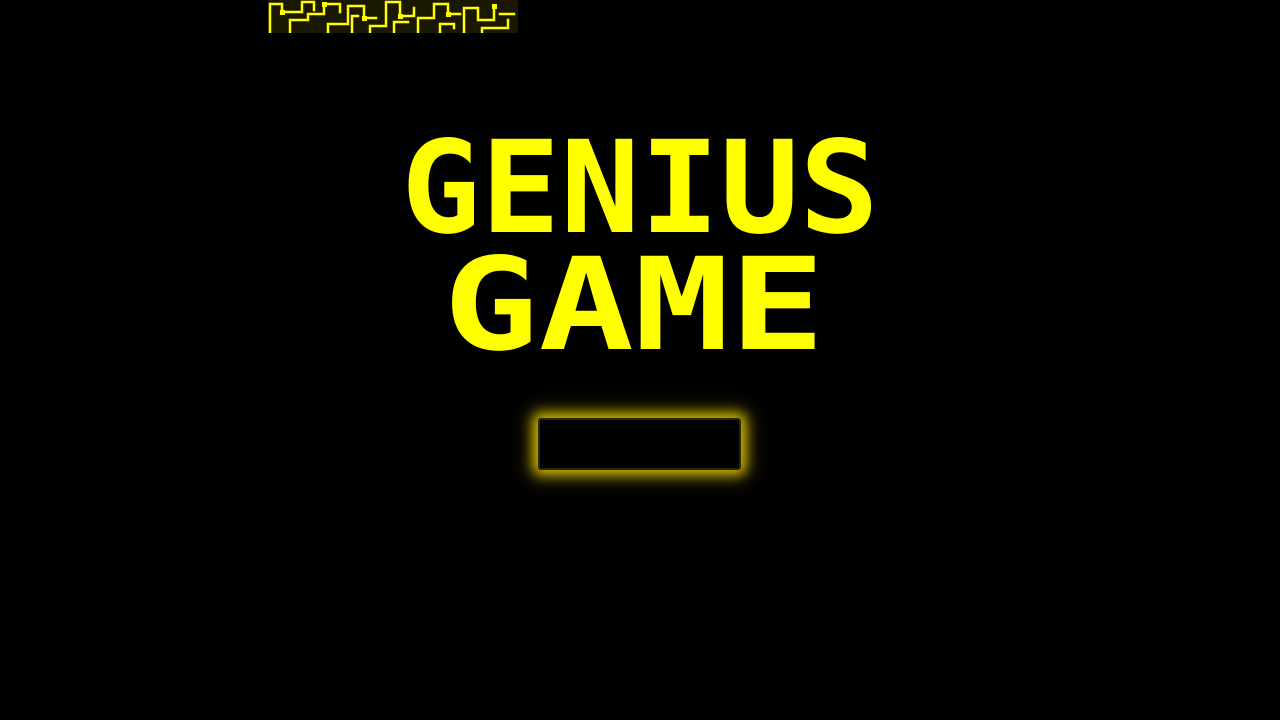 This screenshot has width=1280, height=720. I want to click on start-button, so click(639, 444).